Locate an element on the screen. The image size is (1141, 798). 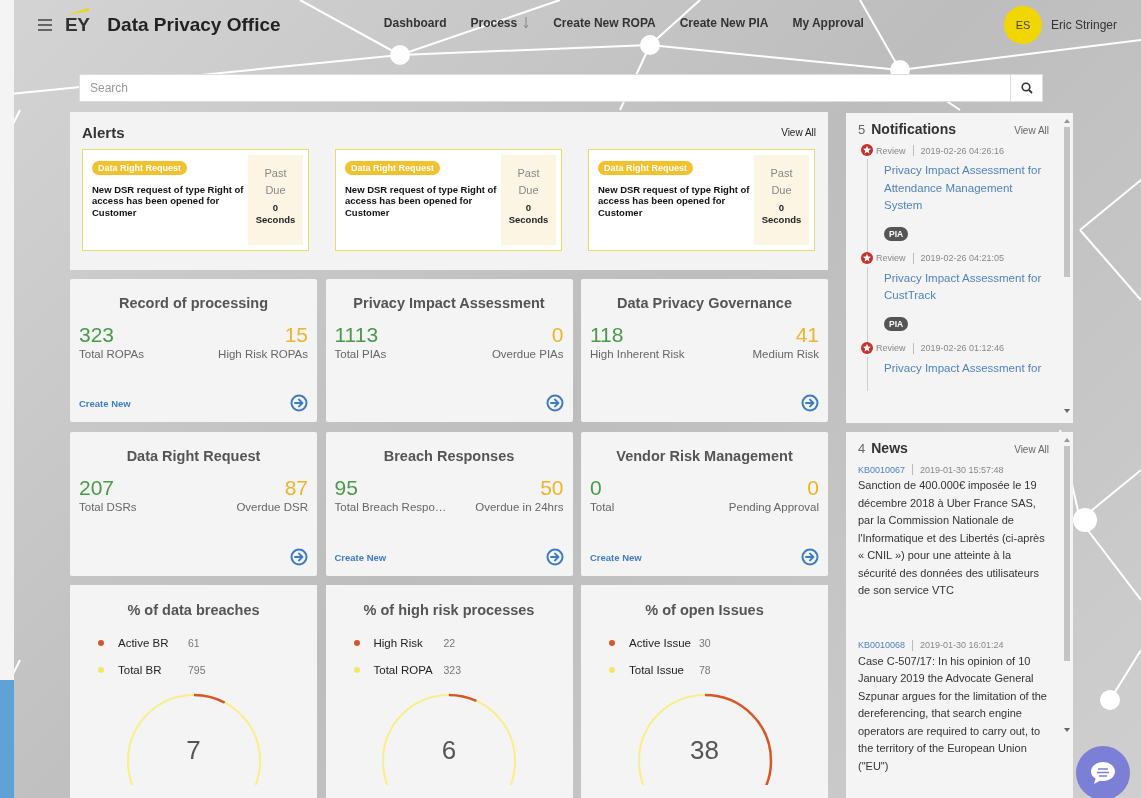
nav-link: Create New ROPA is located at coordinates (604, 23).